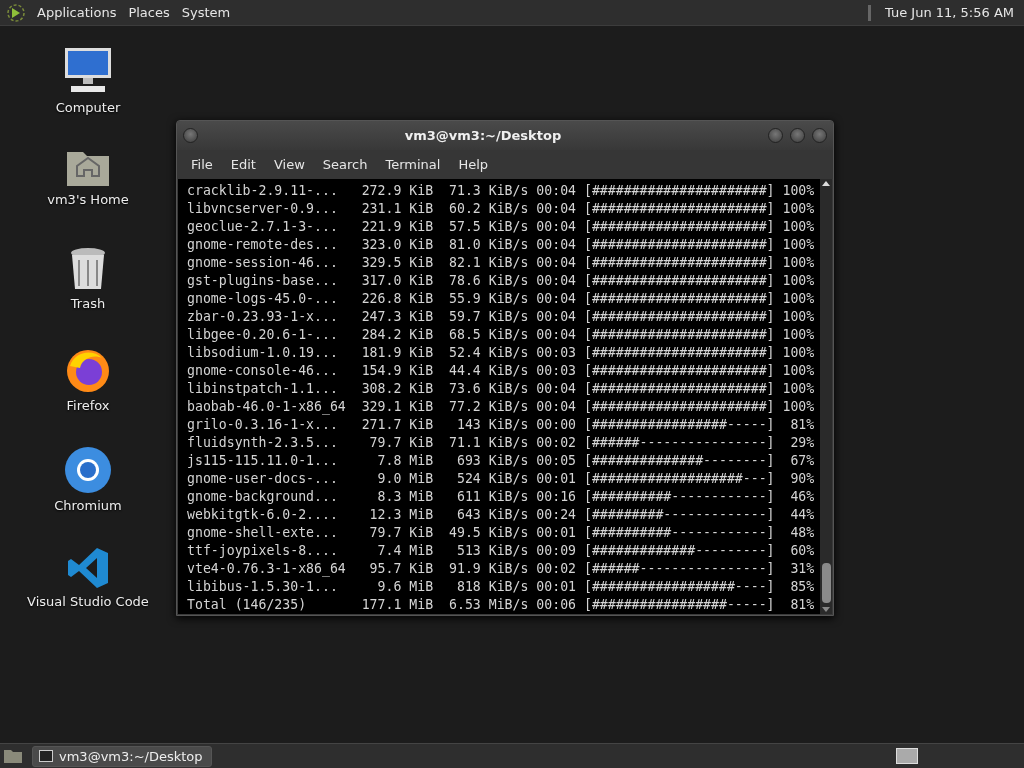 The image size is (1024, 768). I want to click on menu-item: Help, so click(473, 164).